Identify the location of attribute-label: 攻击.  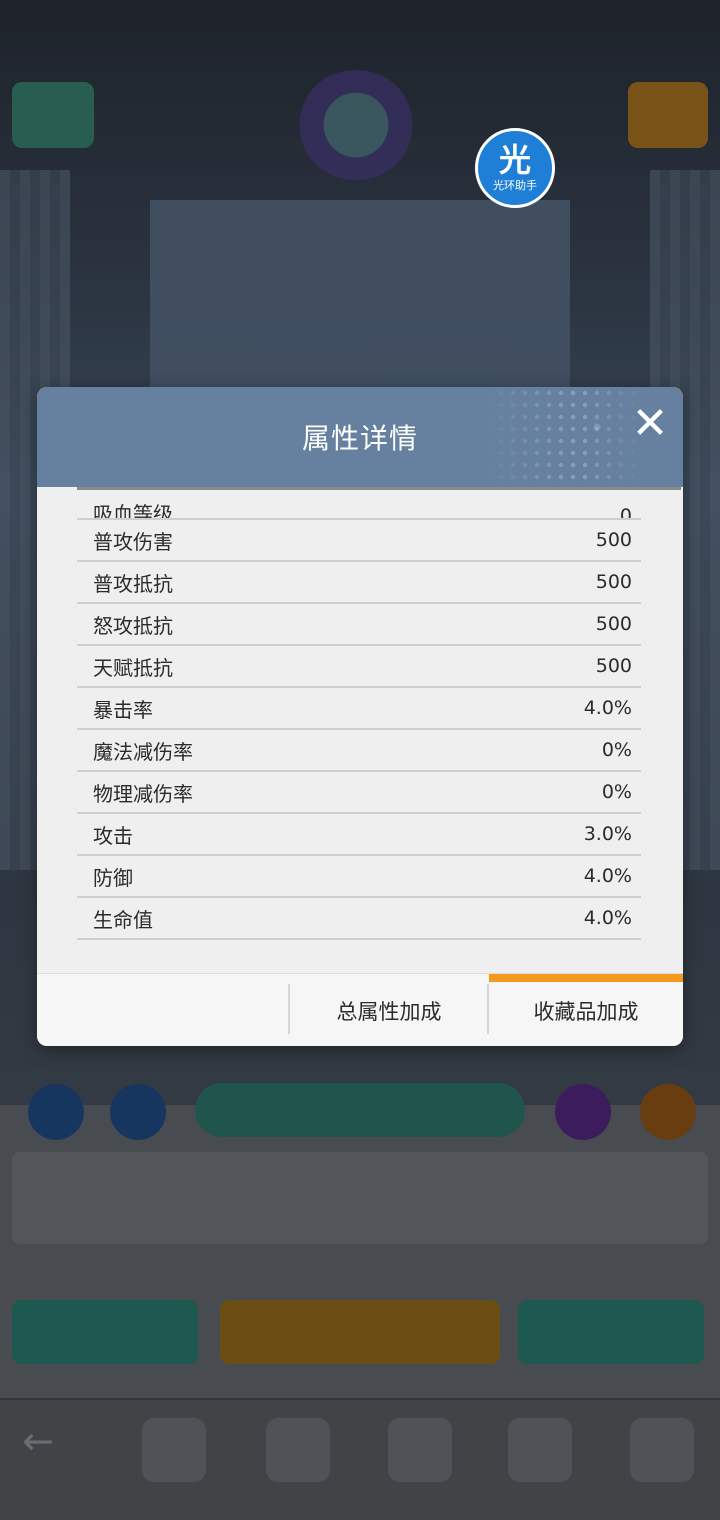
(113, 835).